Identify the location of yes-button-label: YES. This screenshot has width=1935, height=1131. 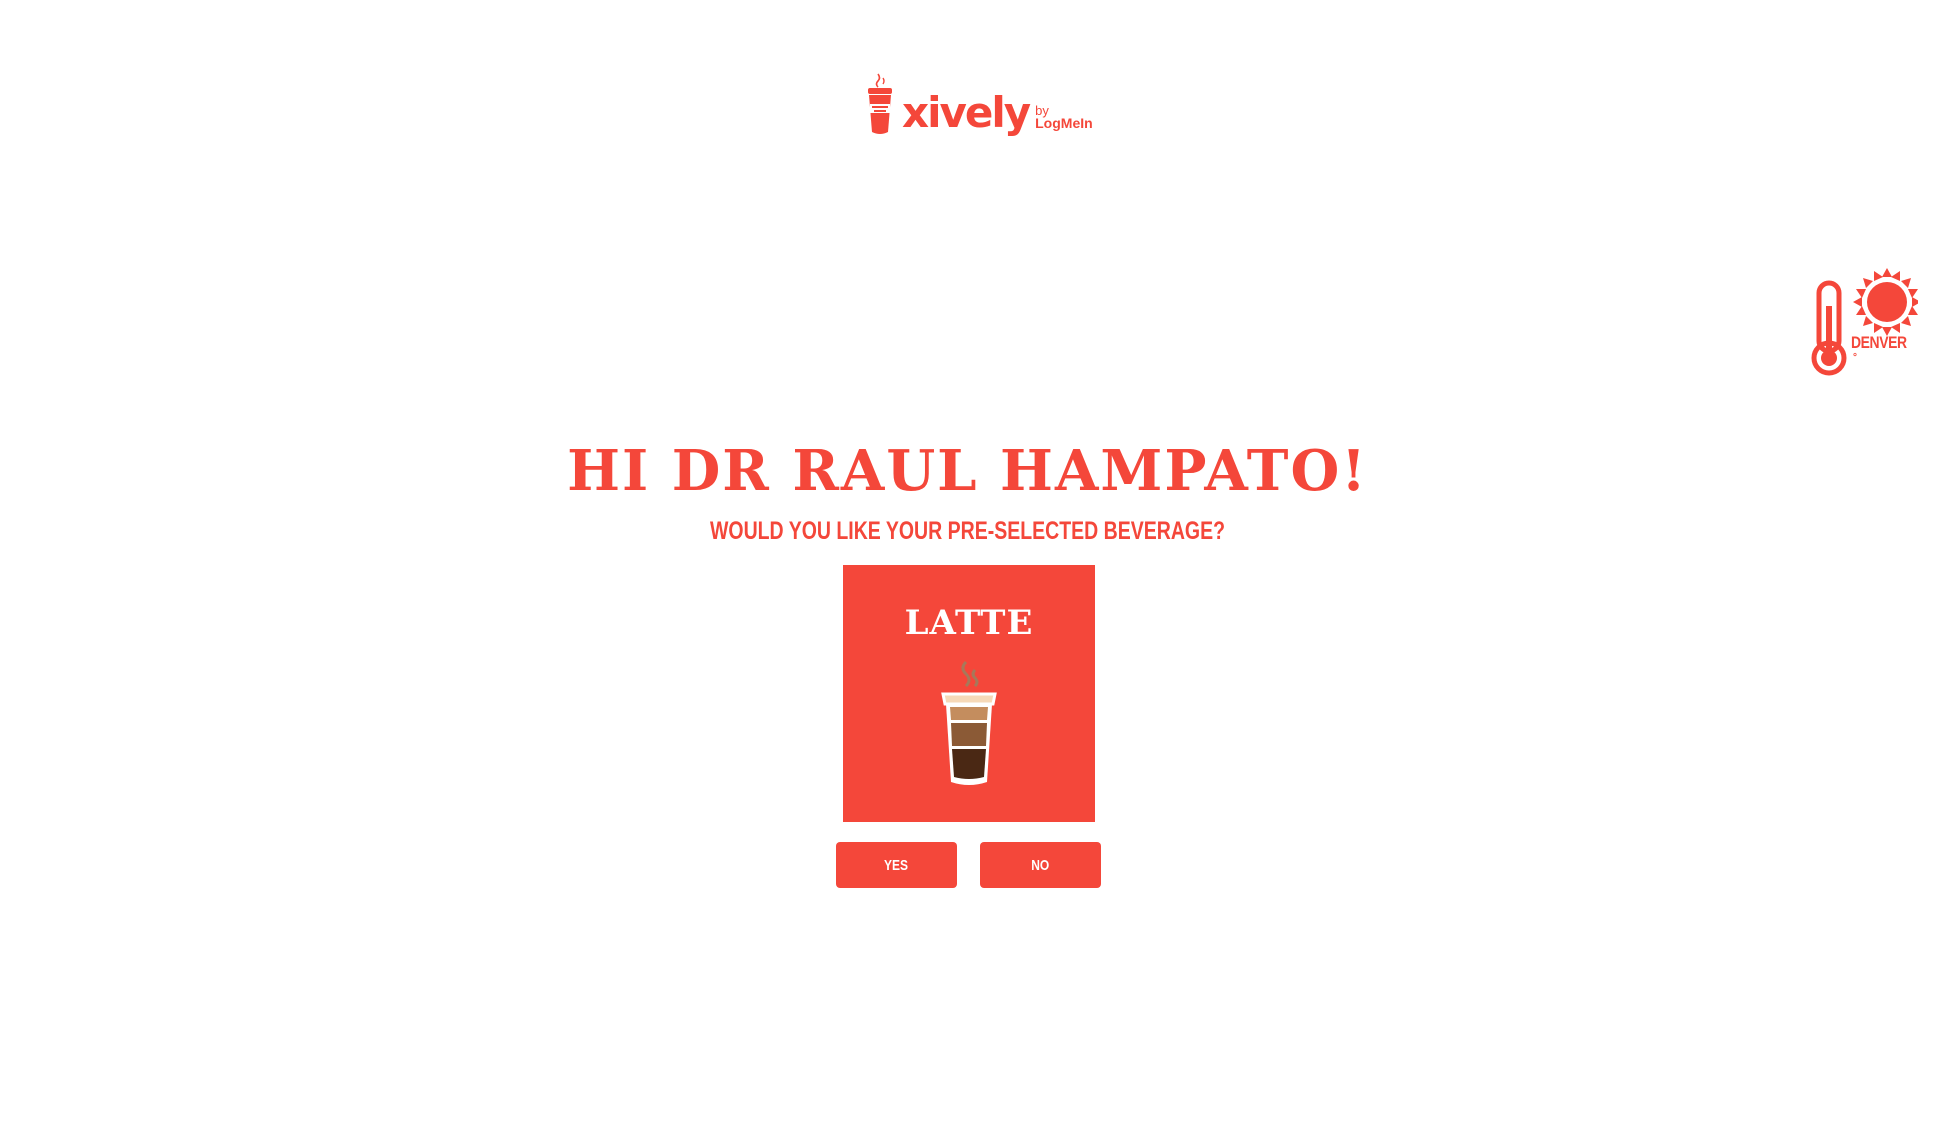
(896, 865).